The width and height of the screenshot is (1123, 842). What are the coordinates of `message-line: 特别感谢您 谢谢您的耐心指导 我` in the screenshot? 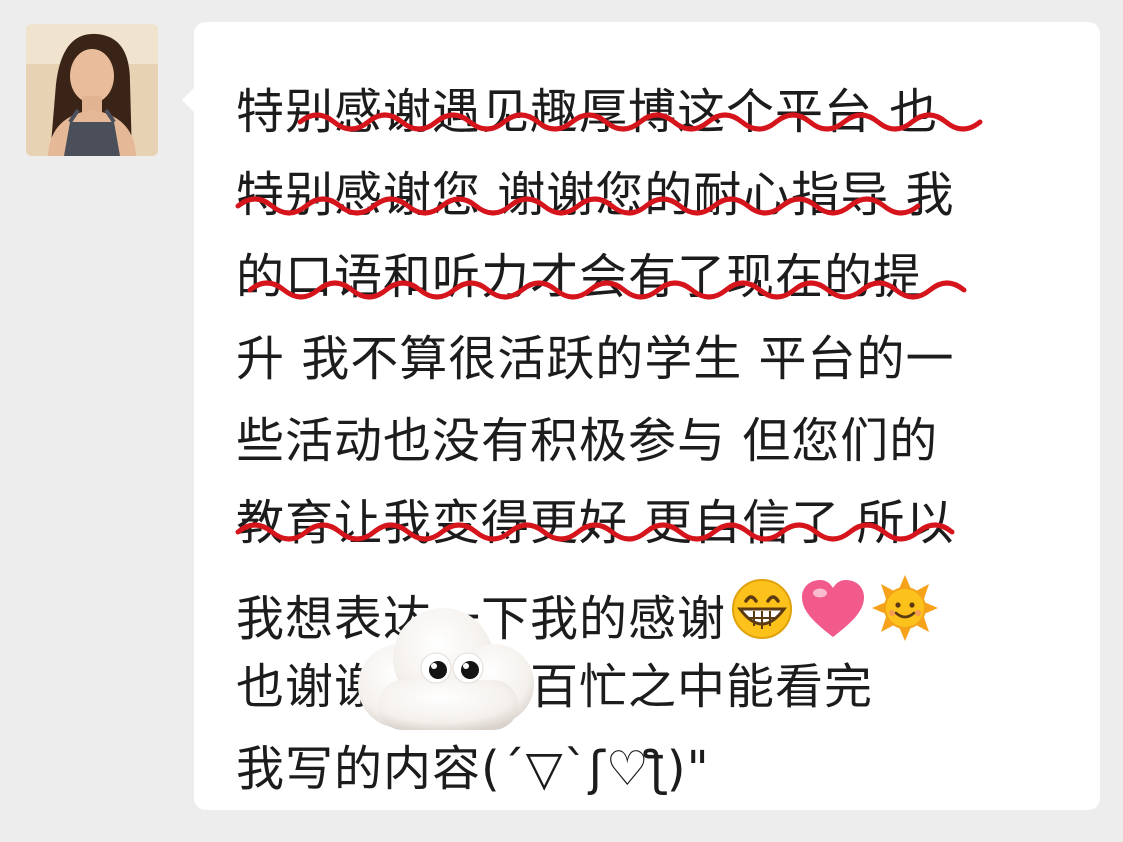 It's located at (595, 195).